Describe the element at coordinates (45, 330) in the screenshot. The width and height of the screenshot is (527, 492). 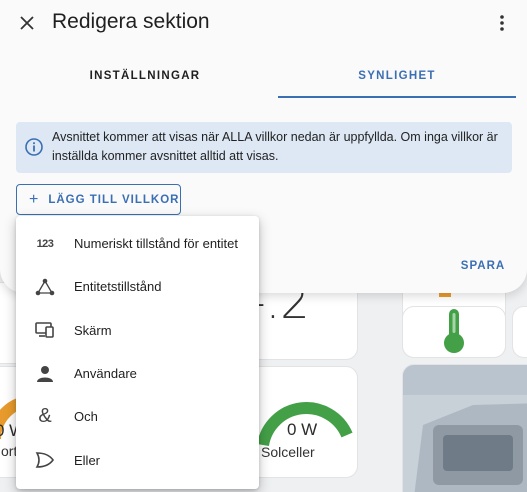
I see `monitor-icon` at that location.